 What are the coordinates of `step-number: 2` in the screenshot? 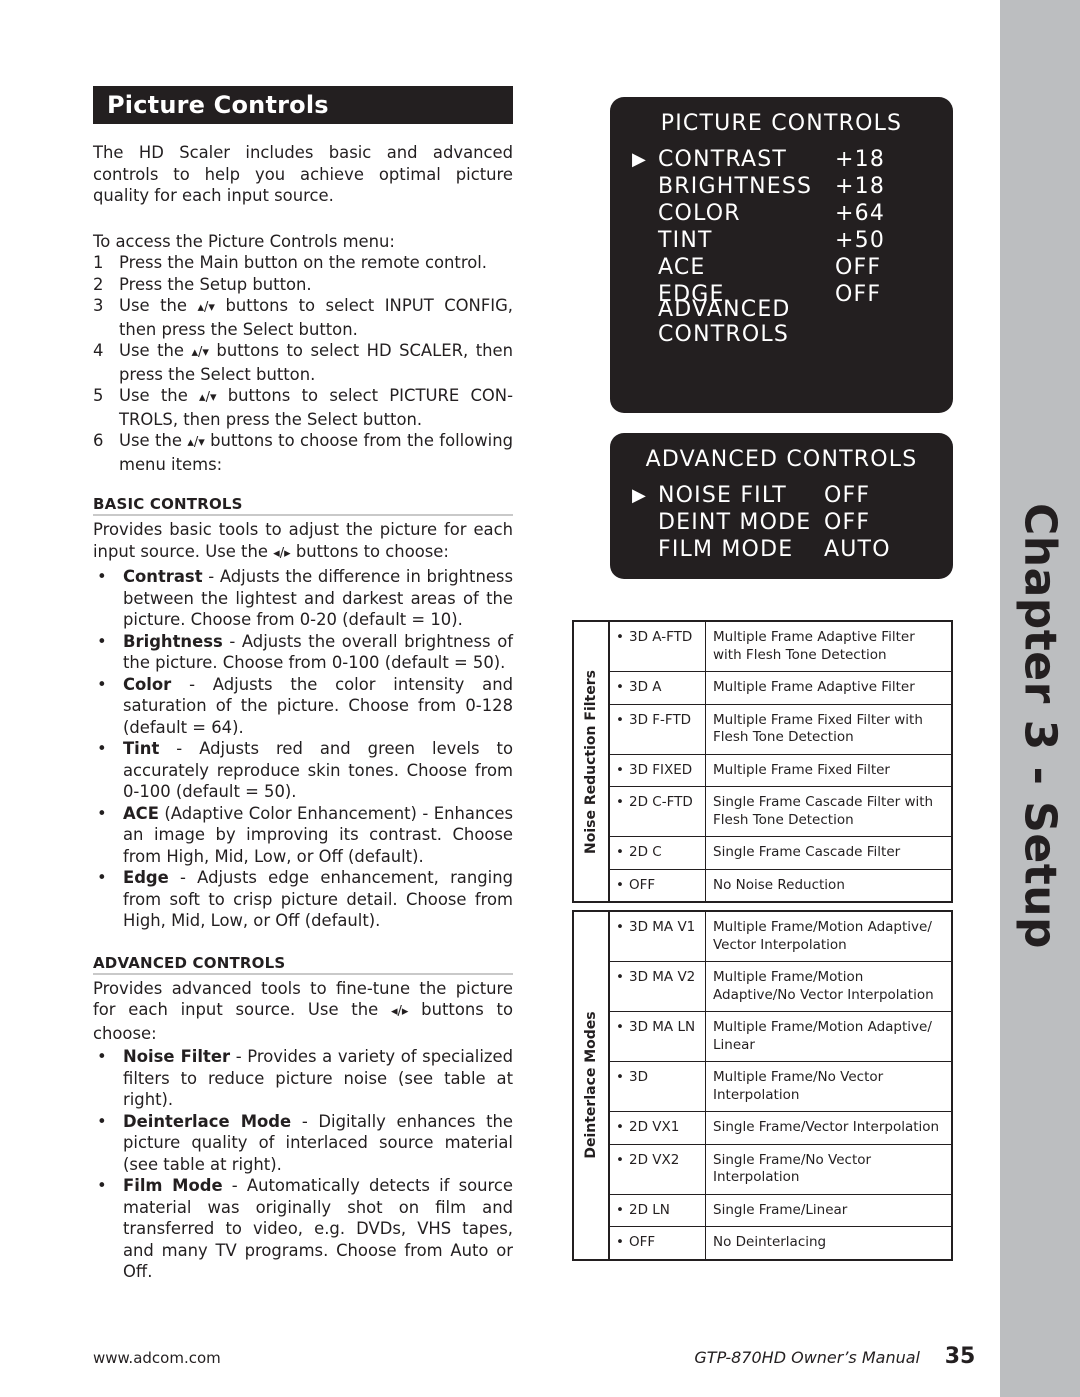 It's located at (98, 284).